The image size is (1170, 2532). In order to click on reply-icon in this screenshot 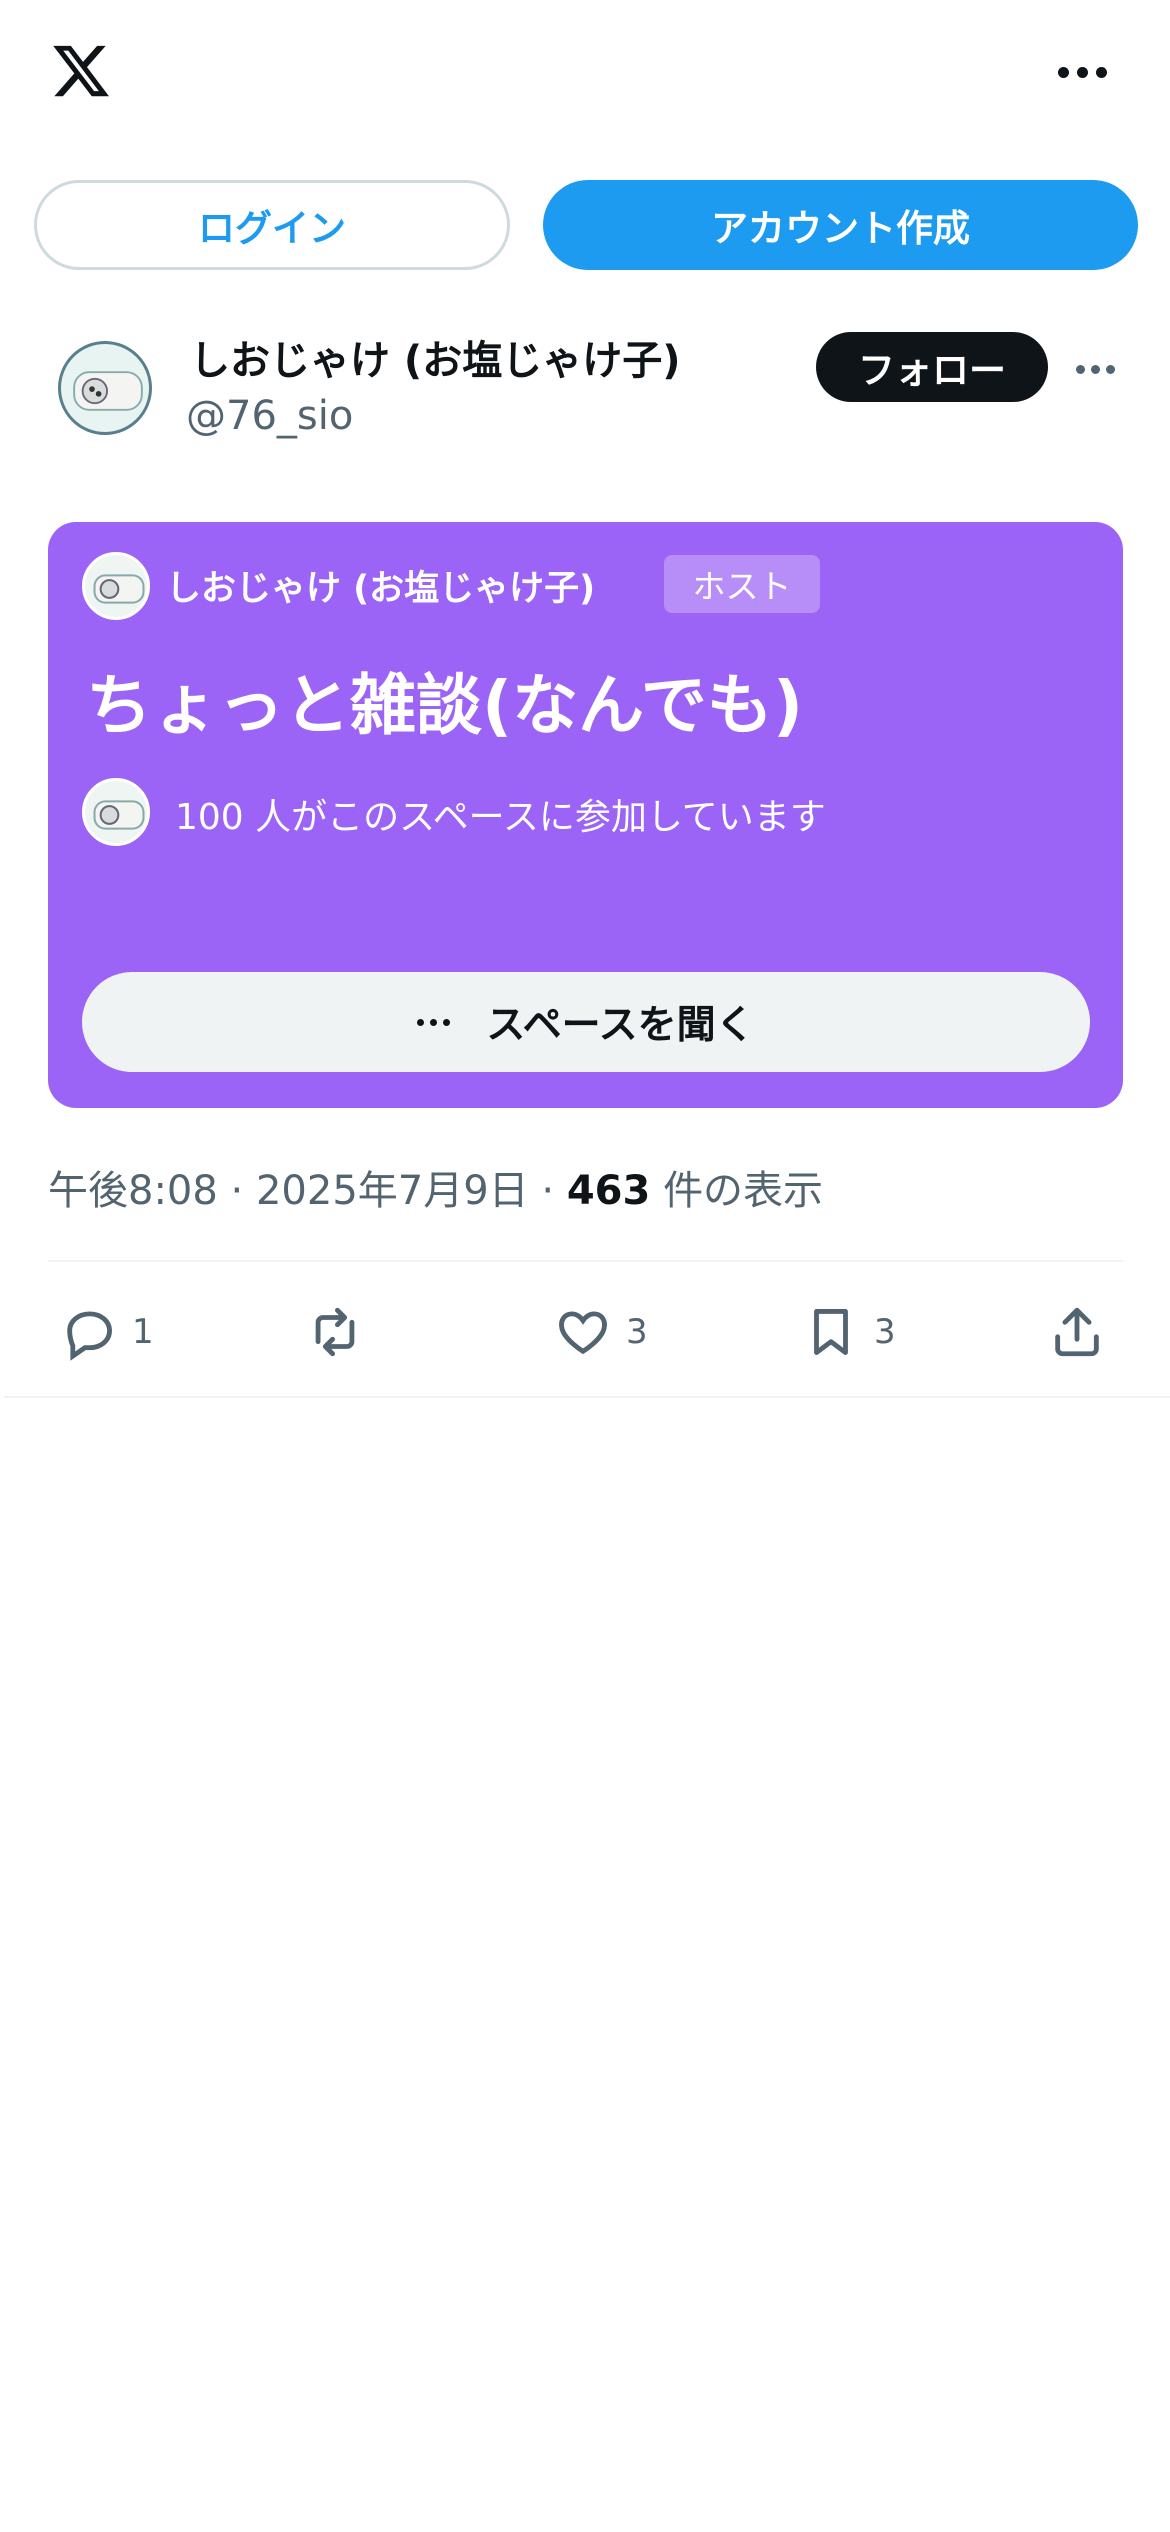, I will do `click(89, 1336)`.